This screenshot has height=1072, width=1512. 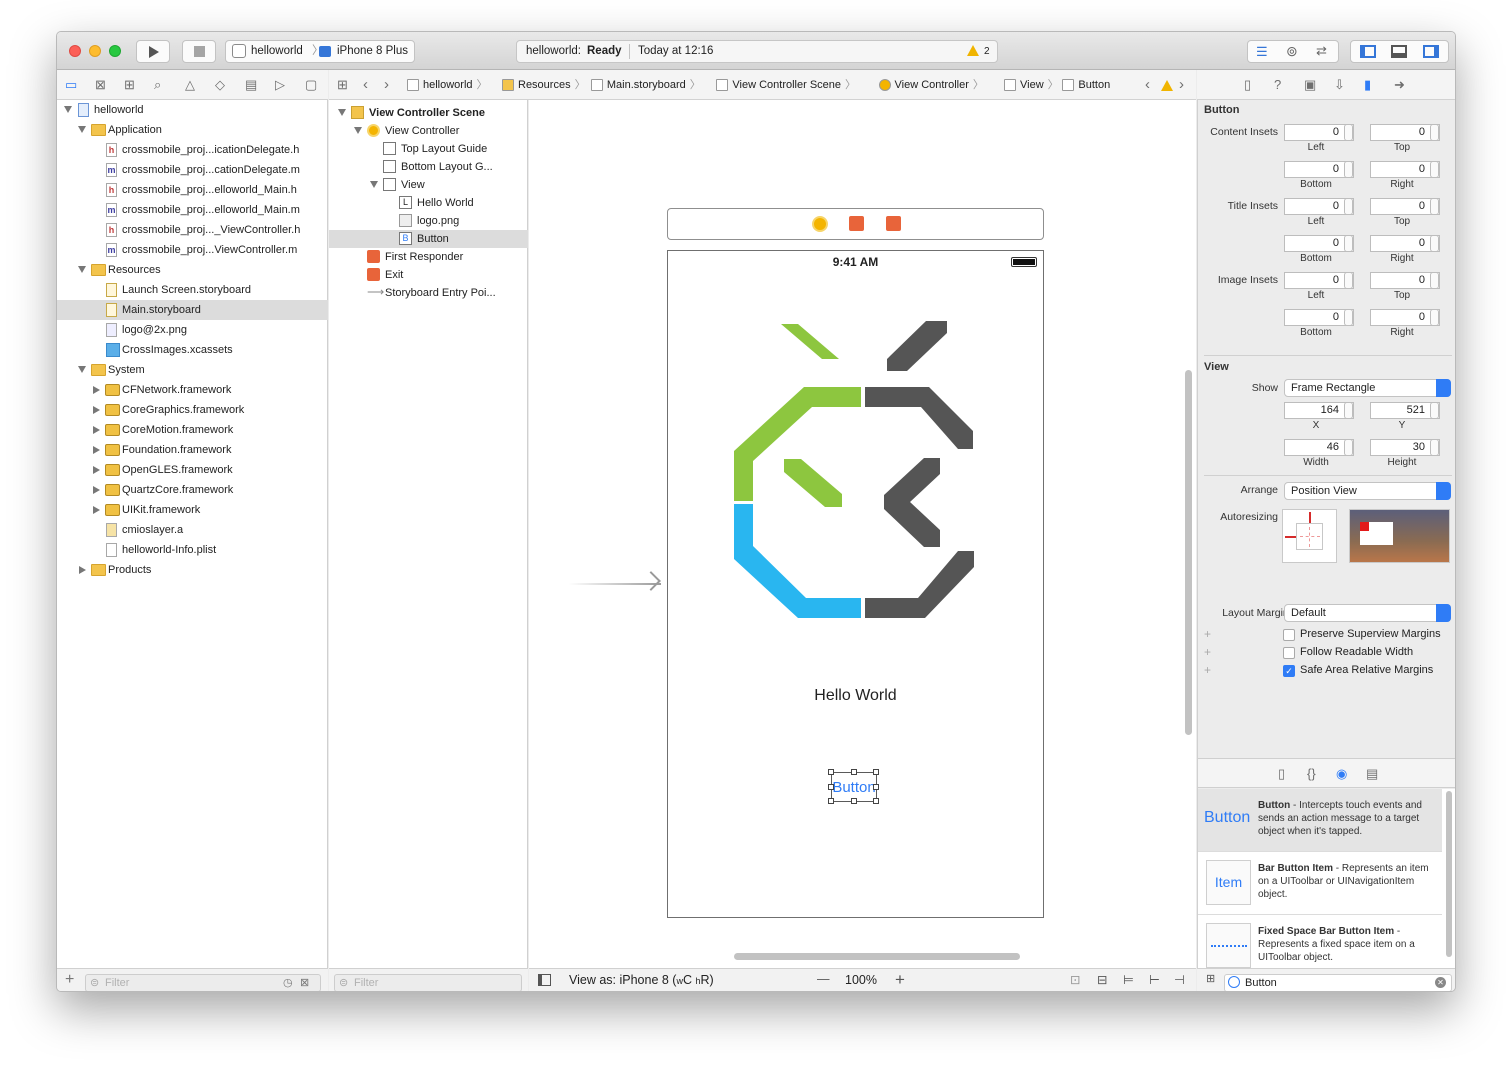 I want to click on show-popup: Frame Rectangle, so click(x=1367, y=388).